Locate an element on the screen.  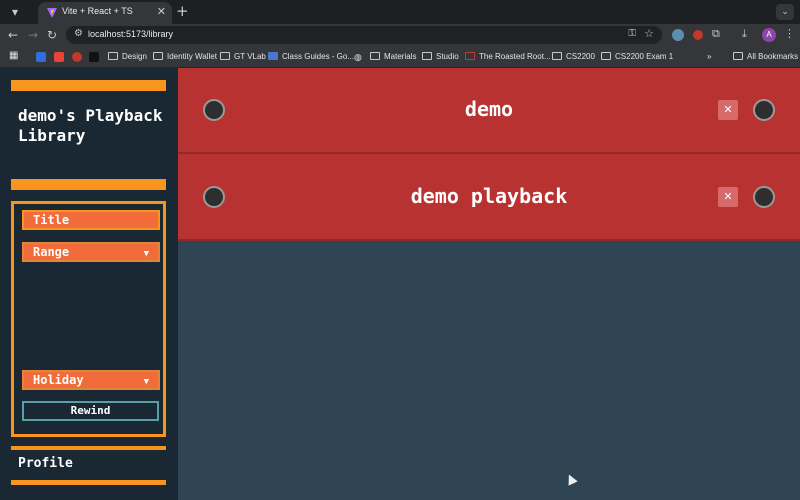
tab-search-icon: ▾ is located at coordinates (15, 12).